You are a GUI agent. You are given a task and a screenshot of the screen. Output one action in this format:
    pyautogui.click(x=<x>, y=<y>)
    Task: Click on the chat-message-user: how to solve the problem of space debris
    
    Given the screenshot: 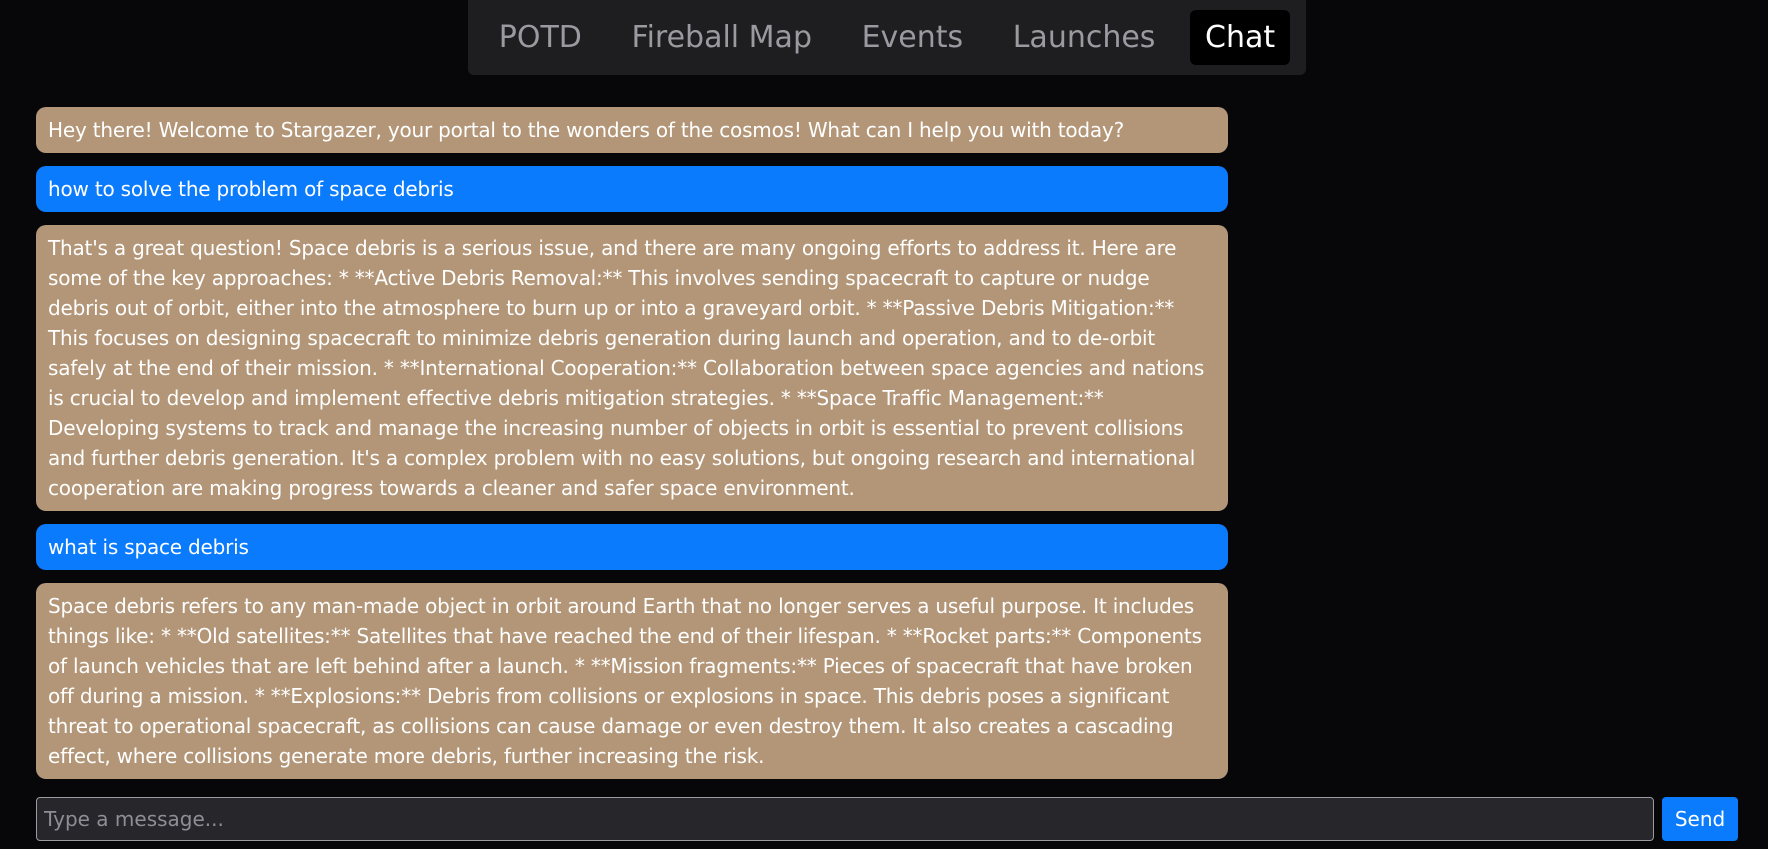 What is the action you would take?
    pyautogui.click(x=632, y=189)
    